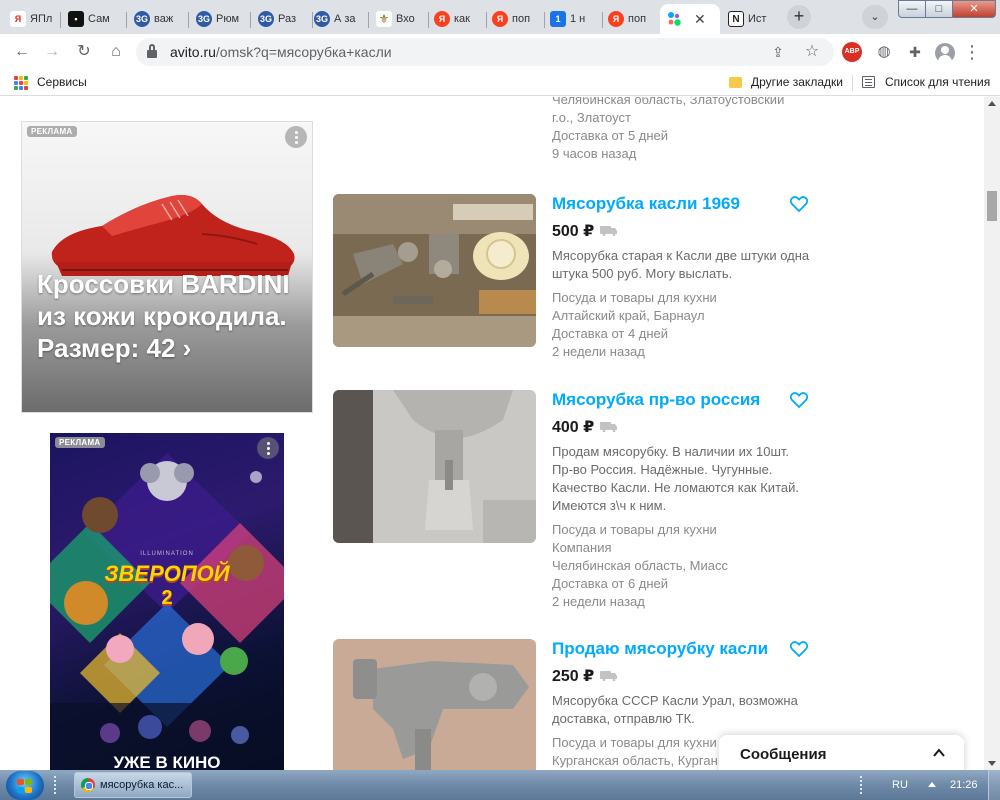 The image size is (1000, 800). Describe the element at coordinates (682, 649) in the screenshot. I see `listing-title: Продаю мясорубку касли` at that location.